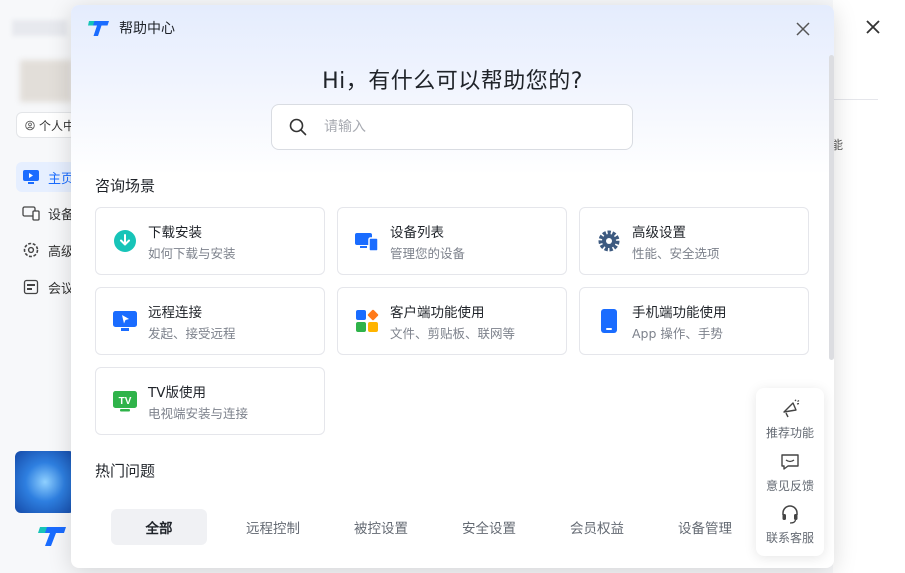 This screenshot has width=905, height=573. What do you see at coordinates (210, 321) in the screenshot?
I see `card-remote-connection: 远程连接 发起、接受远程` at bounding box center [210, 321].